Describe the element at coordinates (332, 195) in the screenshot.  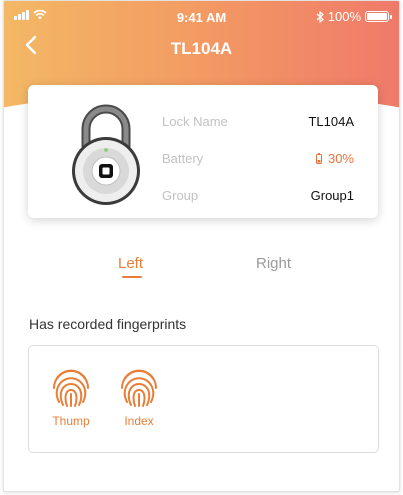
I see `group-value: Group1` at that location.